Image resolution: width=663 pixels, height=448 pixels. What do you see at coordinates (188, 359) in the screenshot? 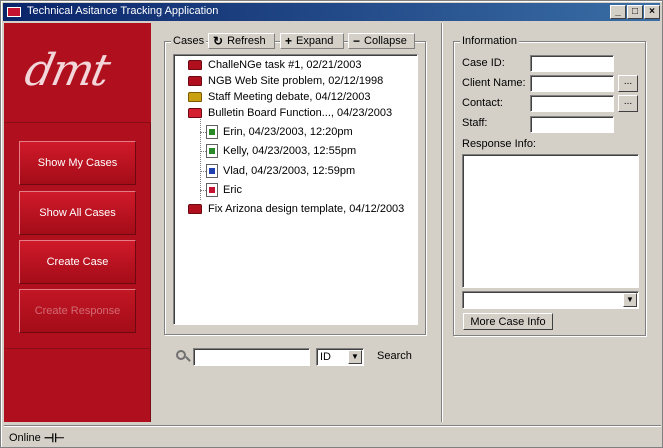
I see `search-icon-handle` at bounding box center [188, 359].